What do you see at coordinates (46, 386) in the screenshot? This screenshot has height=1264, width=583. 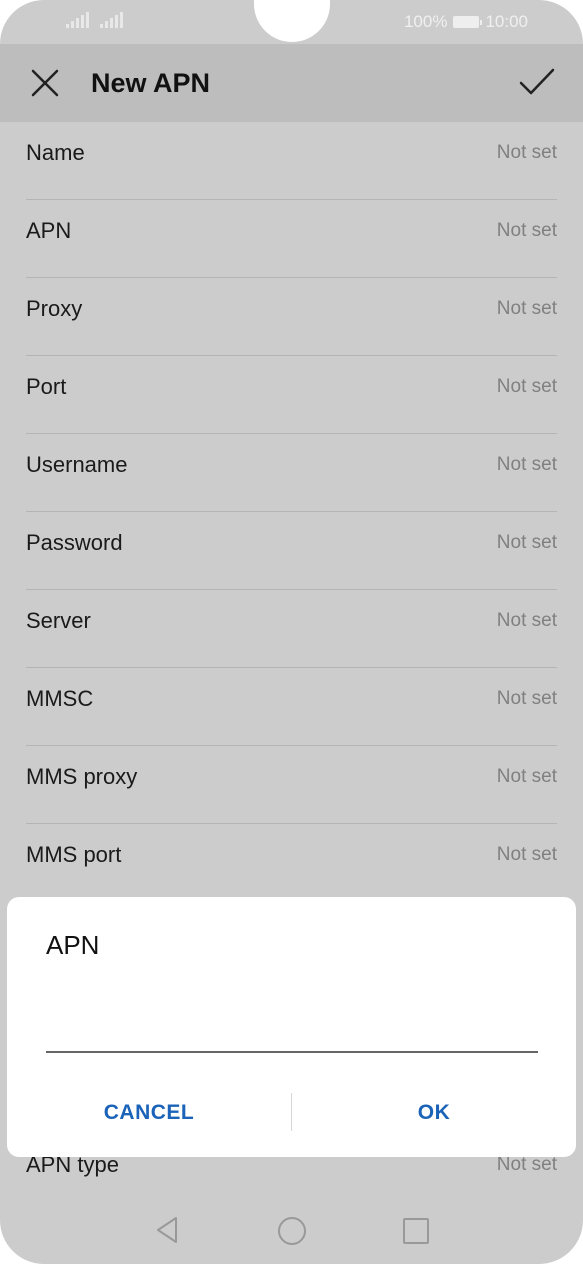 I see `field-label: Port` at bounding box center [46, 386].